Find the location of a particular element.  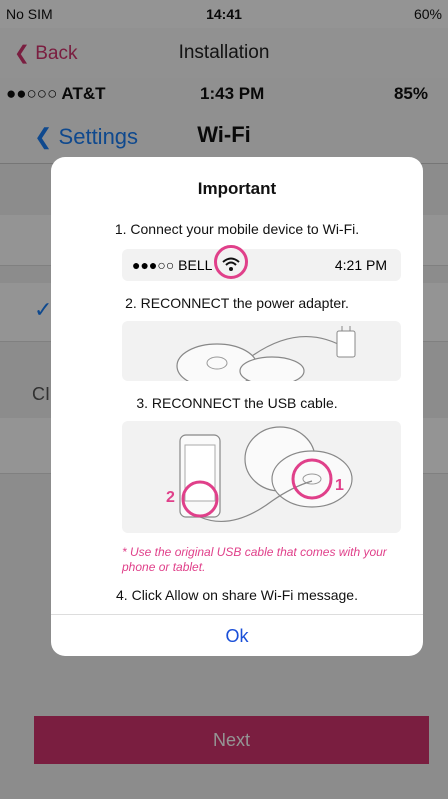

marker-1: 1 is located at coordinates (339, 485).